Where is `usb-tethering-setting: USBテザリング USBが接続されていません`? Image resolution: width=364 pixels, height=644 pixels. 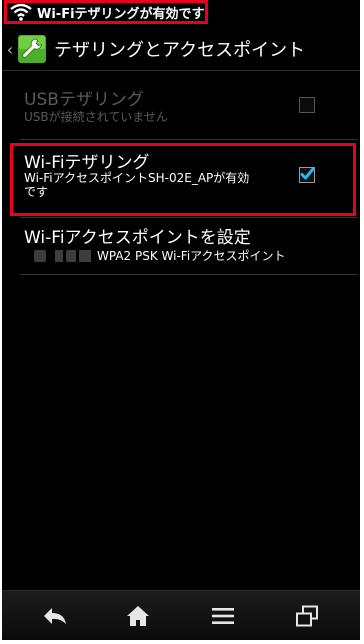 usb-tethering-setting: USBテザリング USBが接続されていません is located at coordinates (181, 105).